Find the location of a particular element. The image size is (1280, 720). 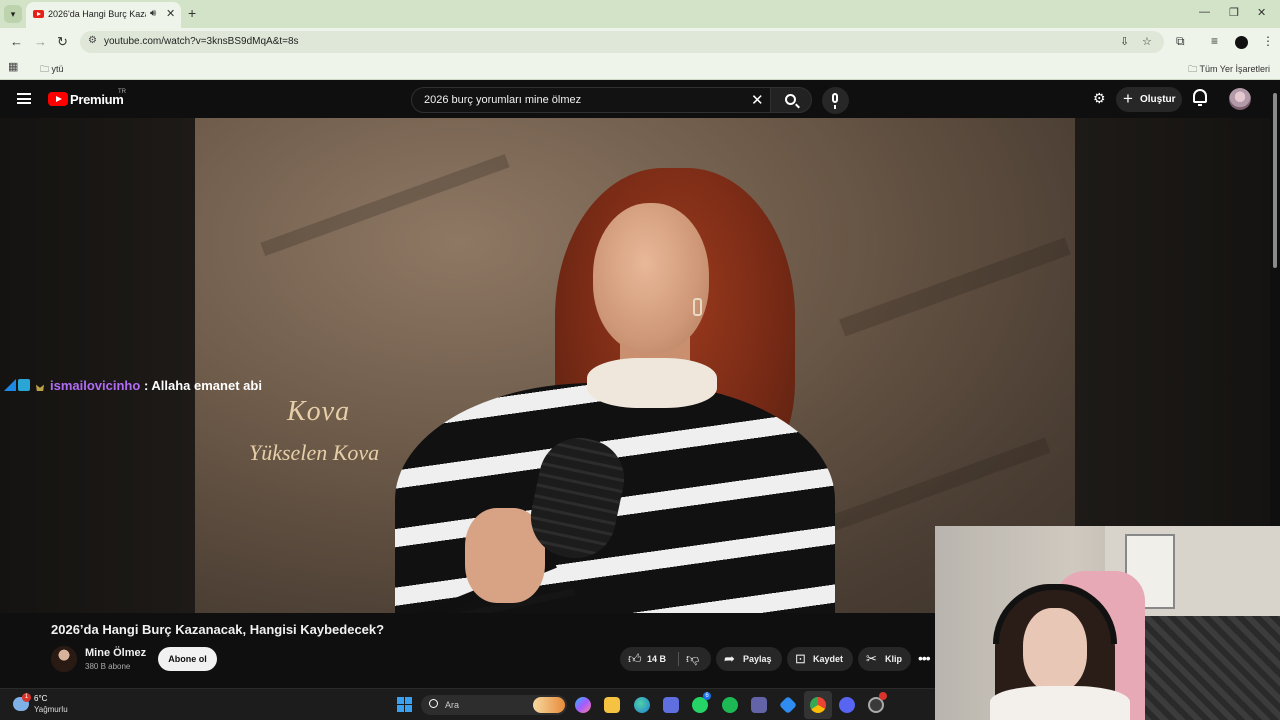

youtube-premium-wordmark: Premium is located at coordinates (97, 99).